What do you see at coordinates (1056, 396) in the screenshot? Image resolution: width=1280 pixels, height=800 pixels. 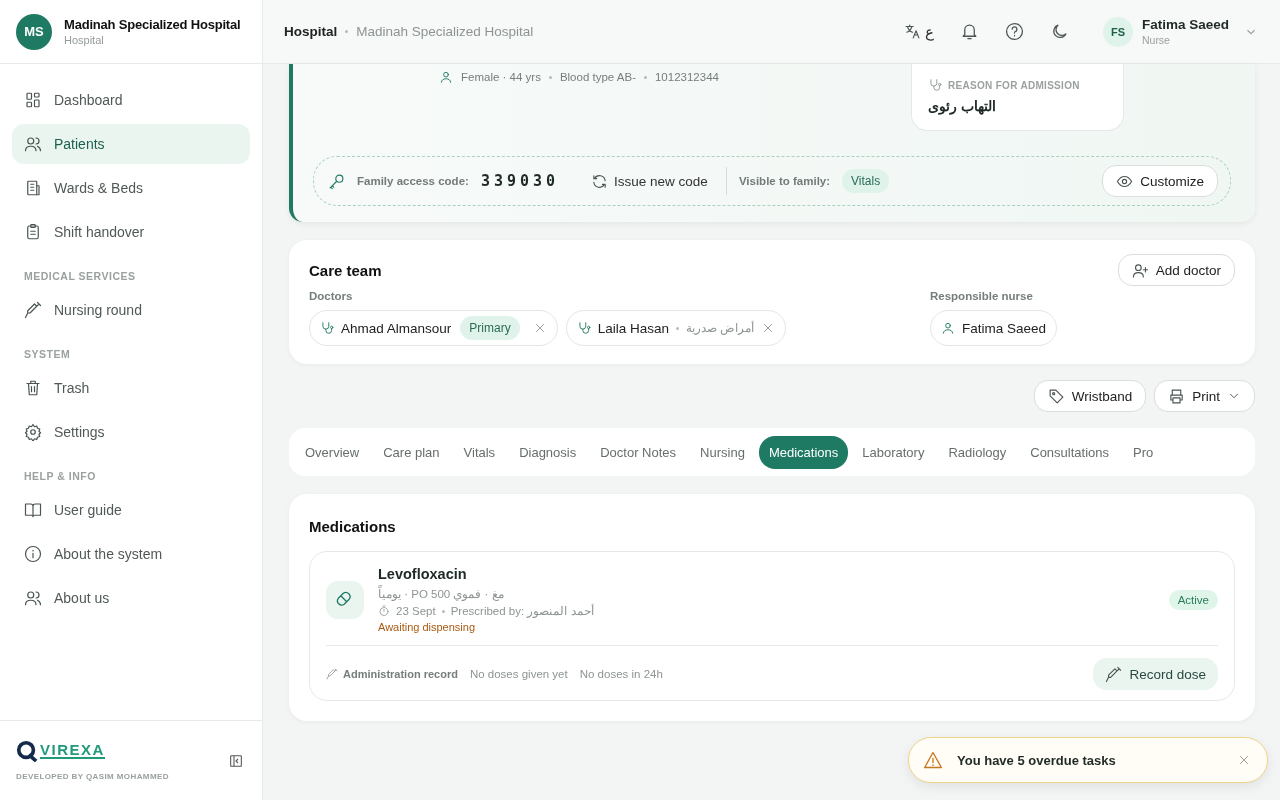 I see `tag-icon` at bounding box center [1056, 396].